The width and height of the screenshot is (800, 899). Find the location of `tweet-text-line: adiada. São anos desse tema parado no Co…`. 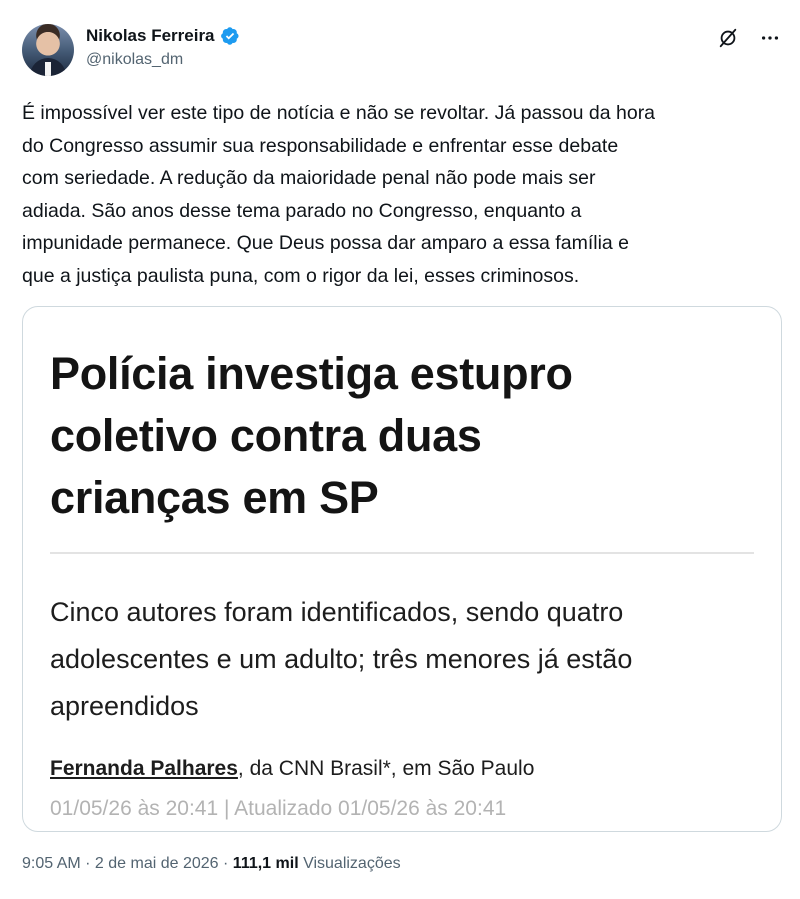

tweet-text-line: adiada. São anos desse tema parado no Co… is located at coordinates (302, 210).